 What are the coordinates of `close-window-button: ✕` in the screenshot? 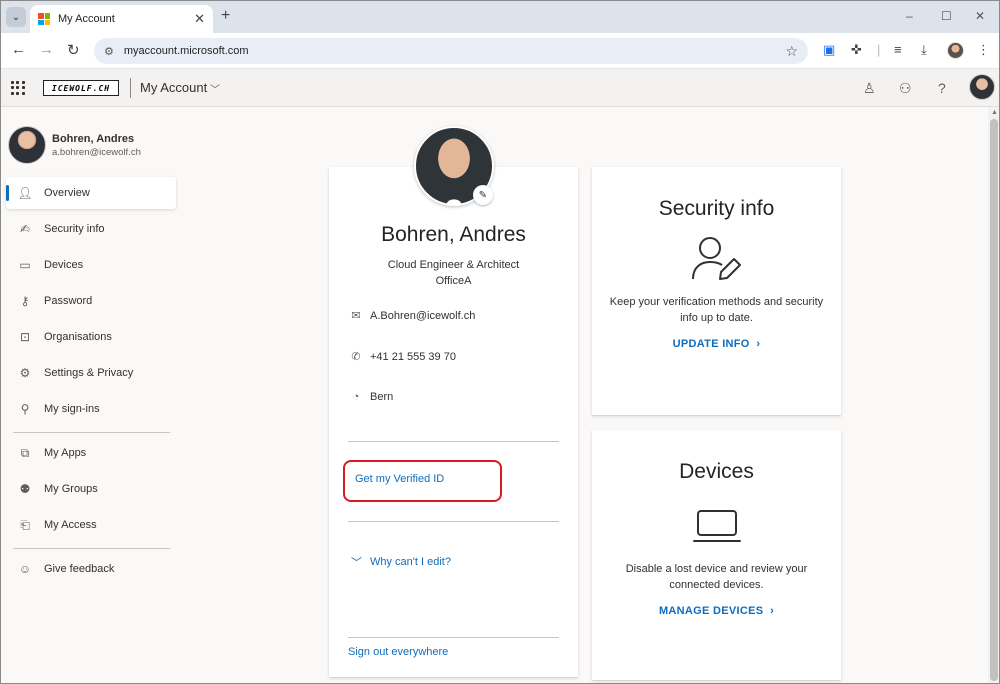 It's located at (980, 16).